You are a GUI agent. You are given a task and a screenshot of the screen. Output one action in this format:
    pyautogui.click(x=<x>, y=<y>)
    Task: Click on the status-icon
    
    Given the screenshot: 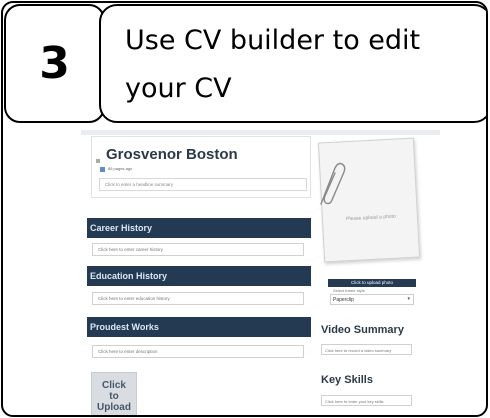 What is the action you would take?
    pyautogui.click(x=102, y=169)
    